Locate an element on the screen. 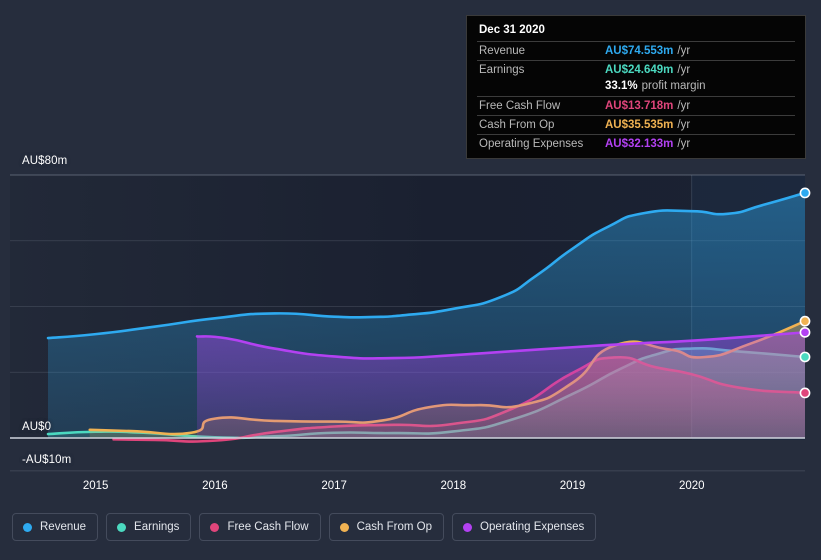 The height and width of the screenshot is (560, 821). y-axis-label-negative: -AU$10m is located at coordinates (47, 460).